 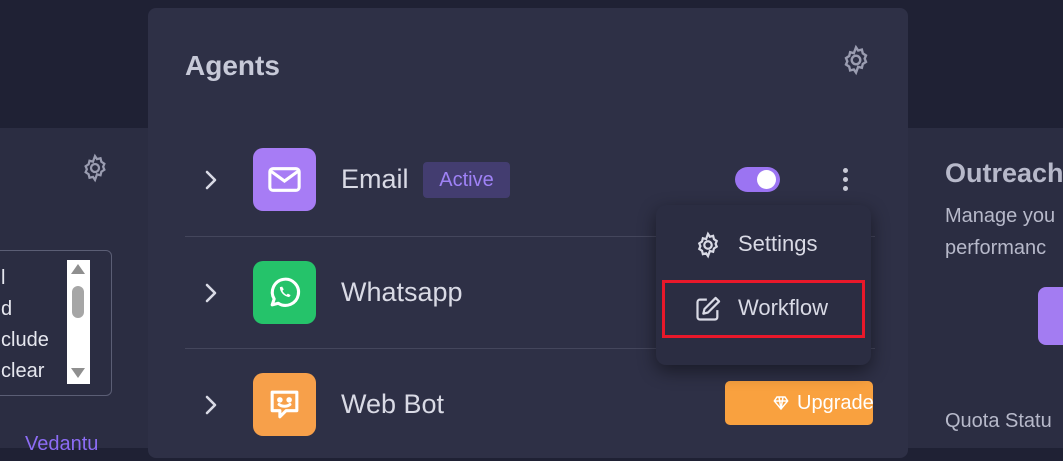 I want to click on scroll-thumb, so click(x=78, y=302).